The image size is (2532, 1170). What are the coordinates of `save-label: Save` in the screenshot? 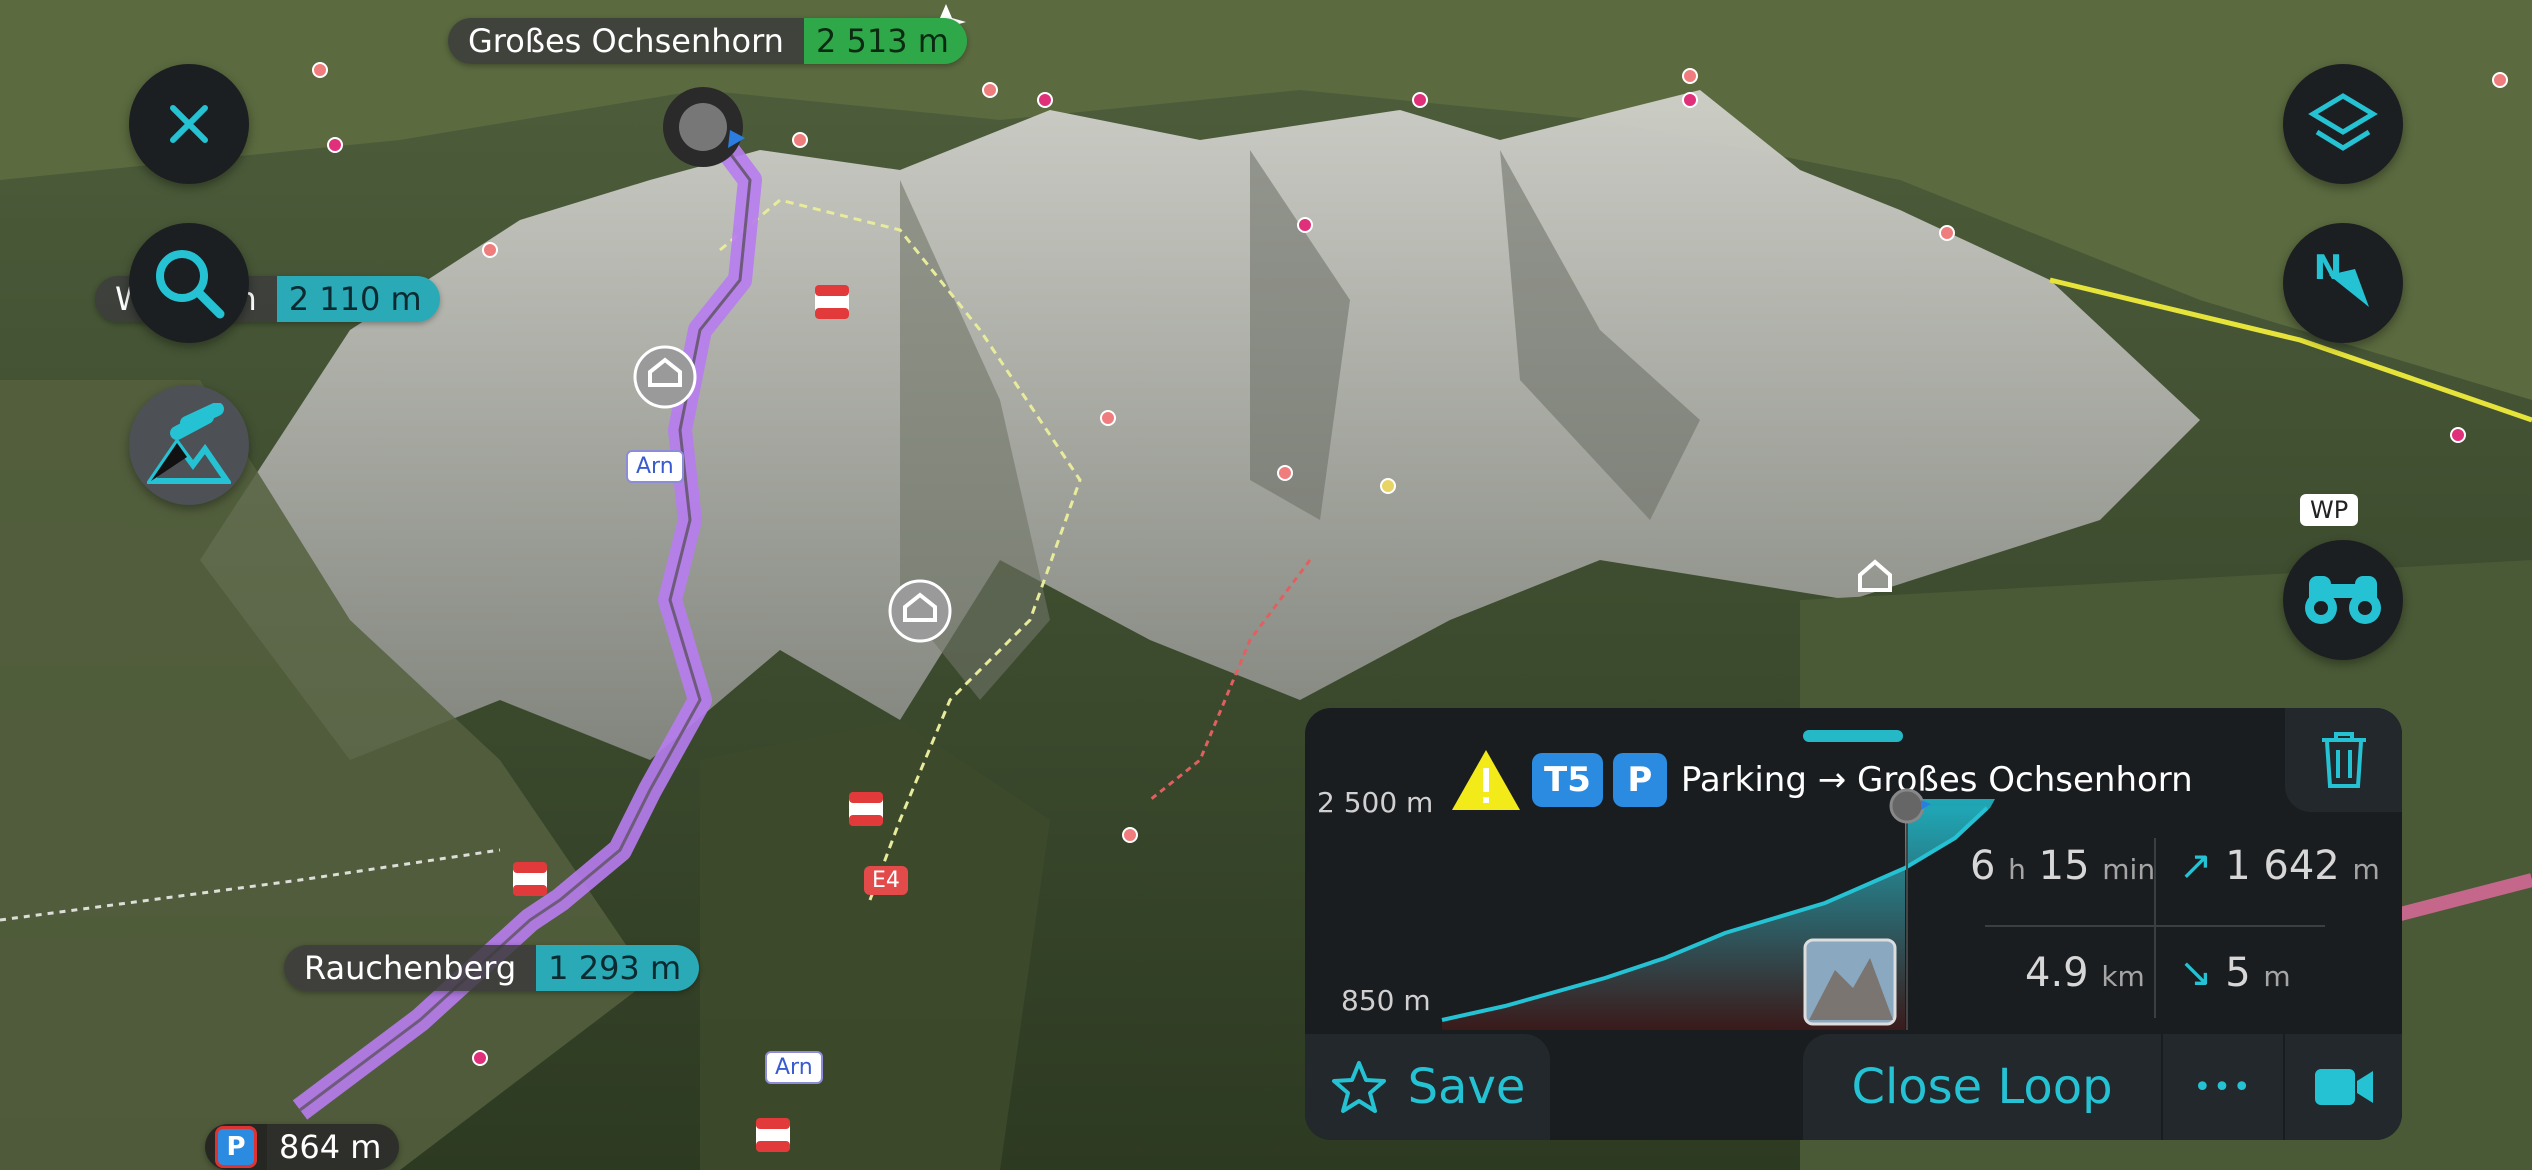 It's located at (1466, 1087).